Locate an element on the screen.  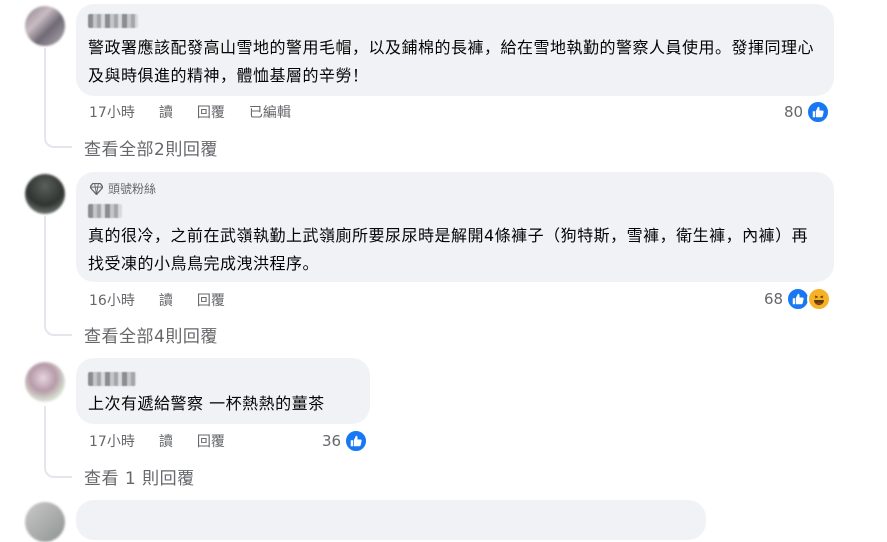
reaction-summary: 80 is located at coordinates (807, 112).